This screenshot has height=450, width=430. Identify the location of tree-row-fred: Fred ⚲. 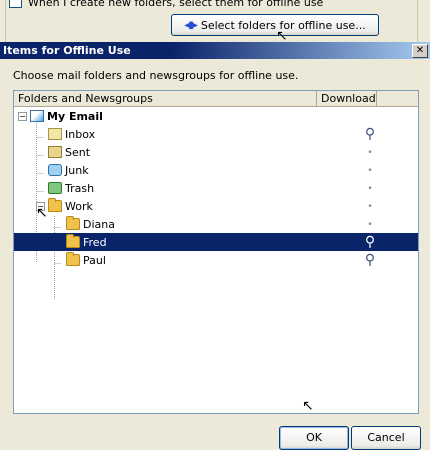
(216, 242).